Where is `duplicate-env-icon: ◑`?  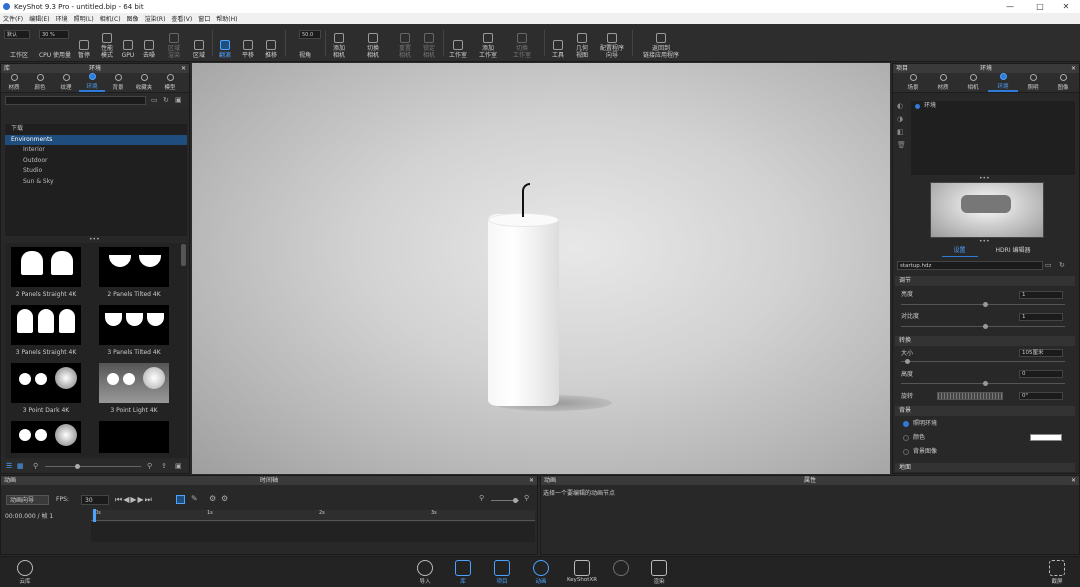 duplicate-env-icon: ◑ is located at coordinates (902, 119).